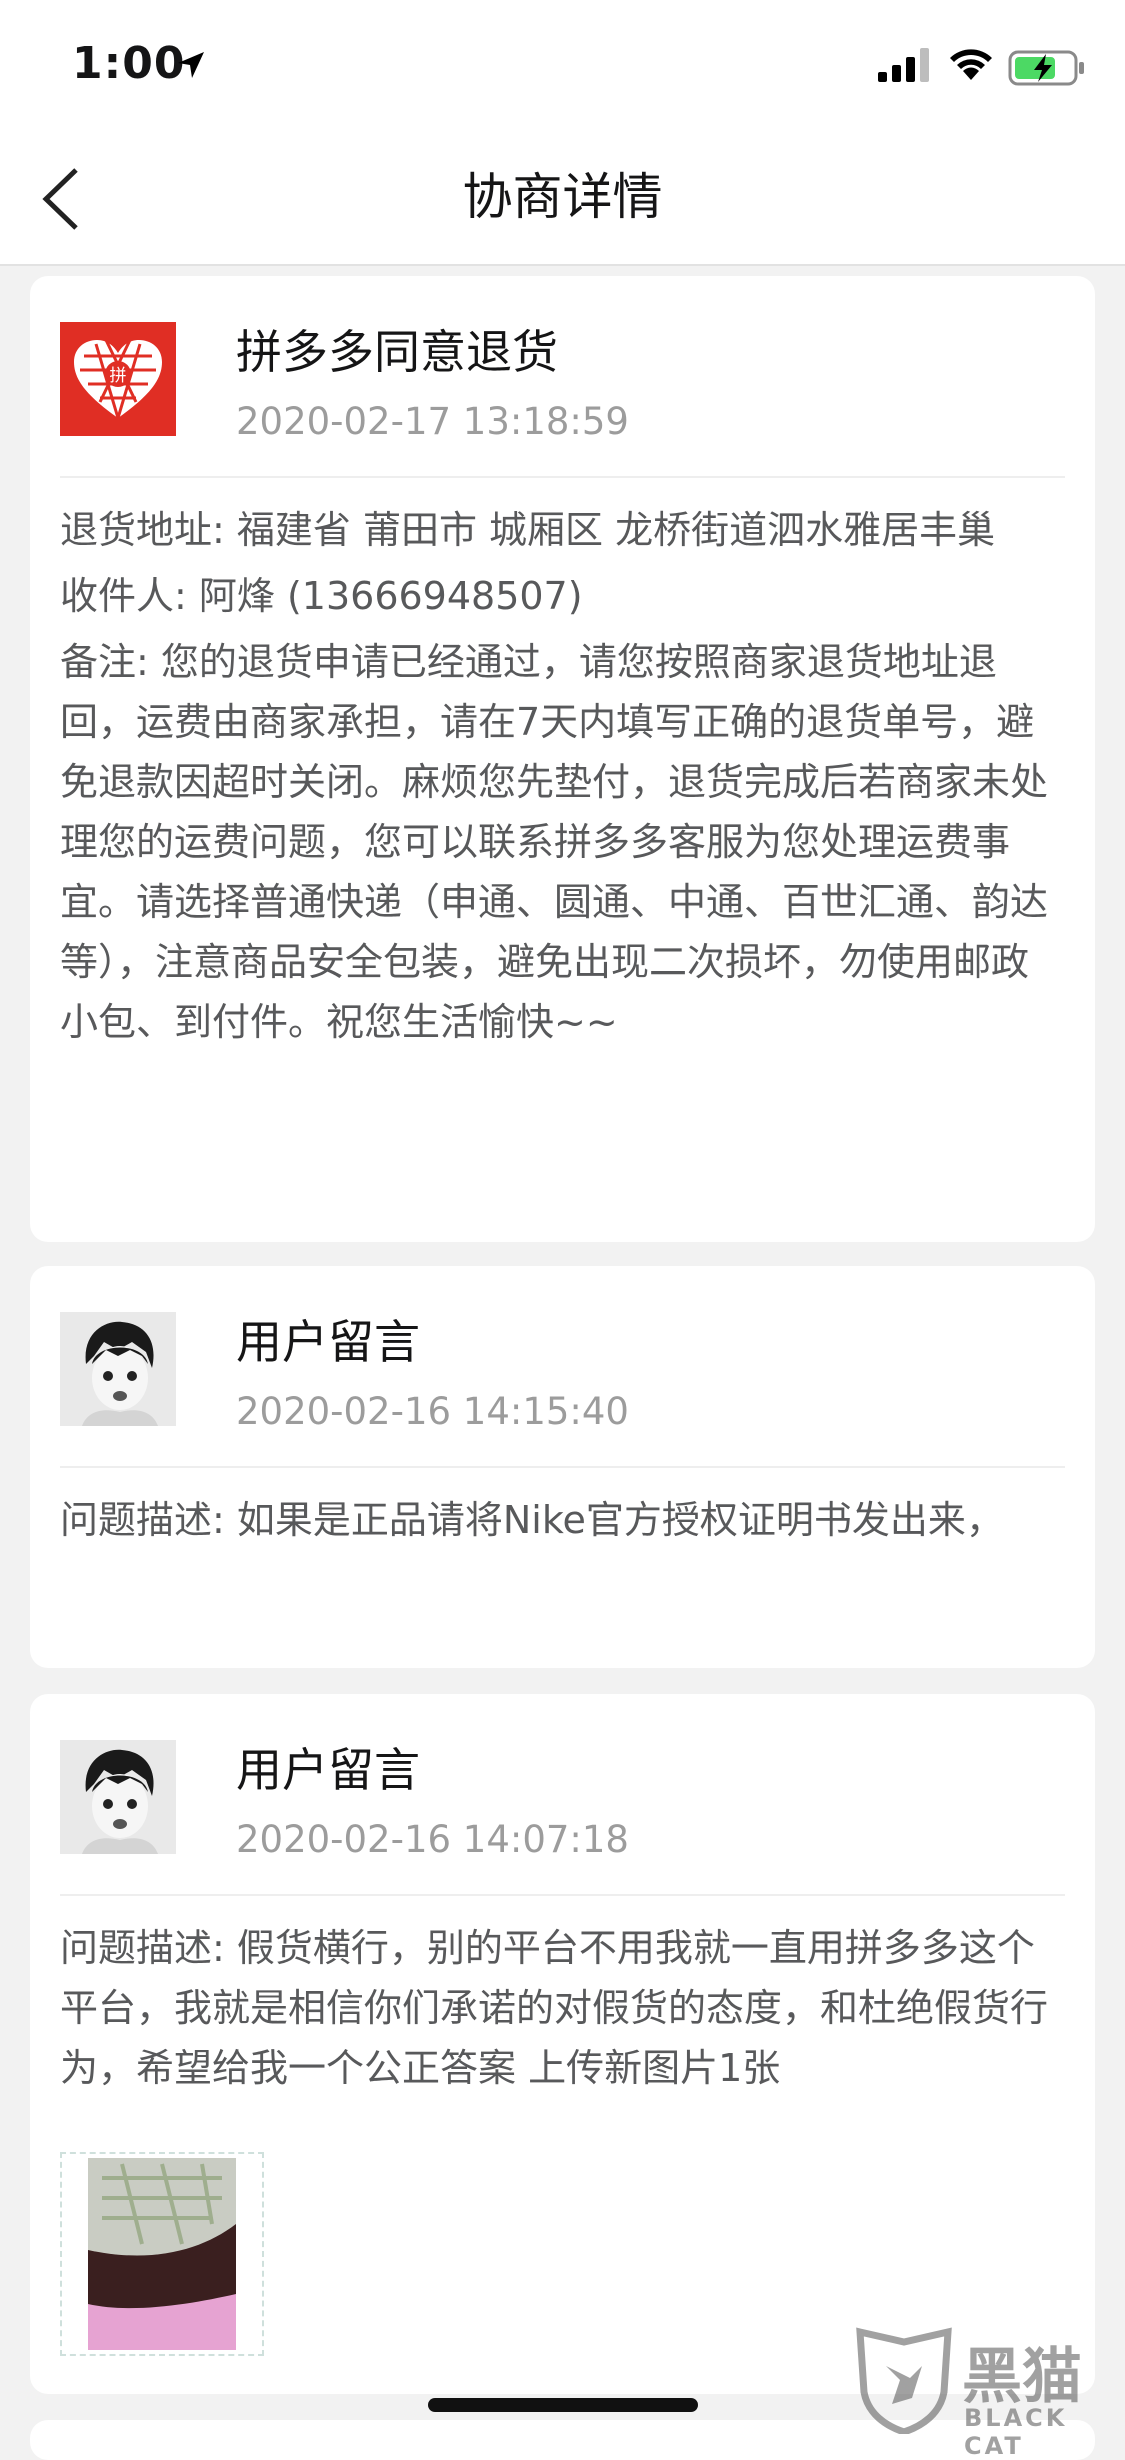 The width and height of the screenshot is (1125, 2460). What do you see at coordinates (562, 1367) in the screenshot?
I see `card-header: 用户留言 2020-02-16 14:15:40` at bounding box center [562, 1367].